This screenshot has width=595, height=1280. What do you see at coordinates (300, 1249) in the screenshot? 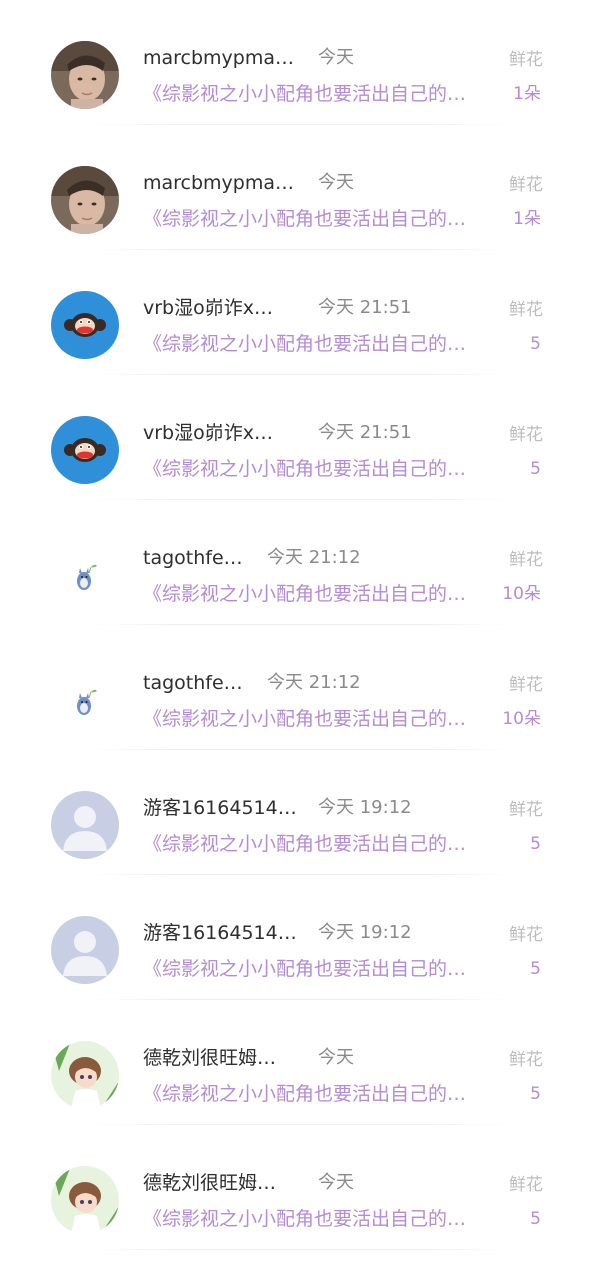
I see `divider` at bounding box center [300, 1249].